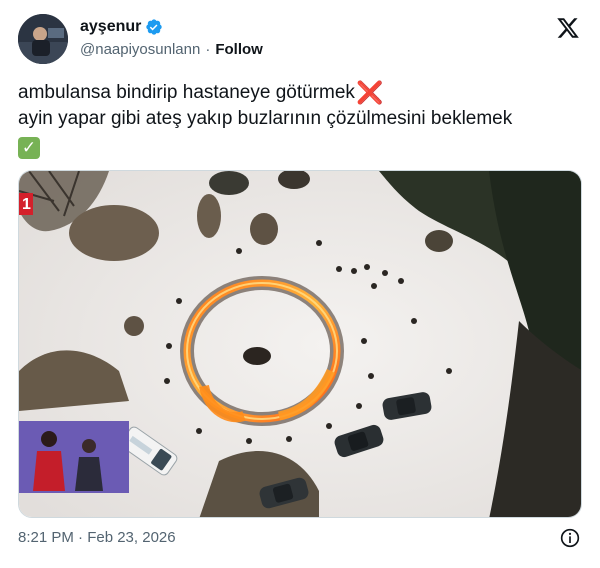 The width and height of the screenshot is (600, 568). I want to click on avatar, so click(43, 39).